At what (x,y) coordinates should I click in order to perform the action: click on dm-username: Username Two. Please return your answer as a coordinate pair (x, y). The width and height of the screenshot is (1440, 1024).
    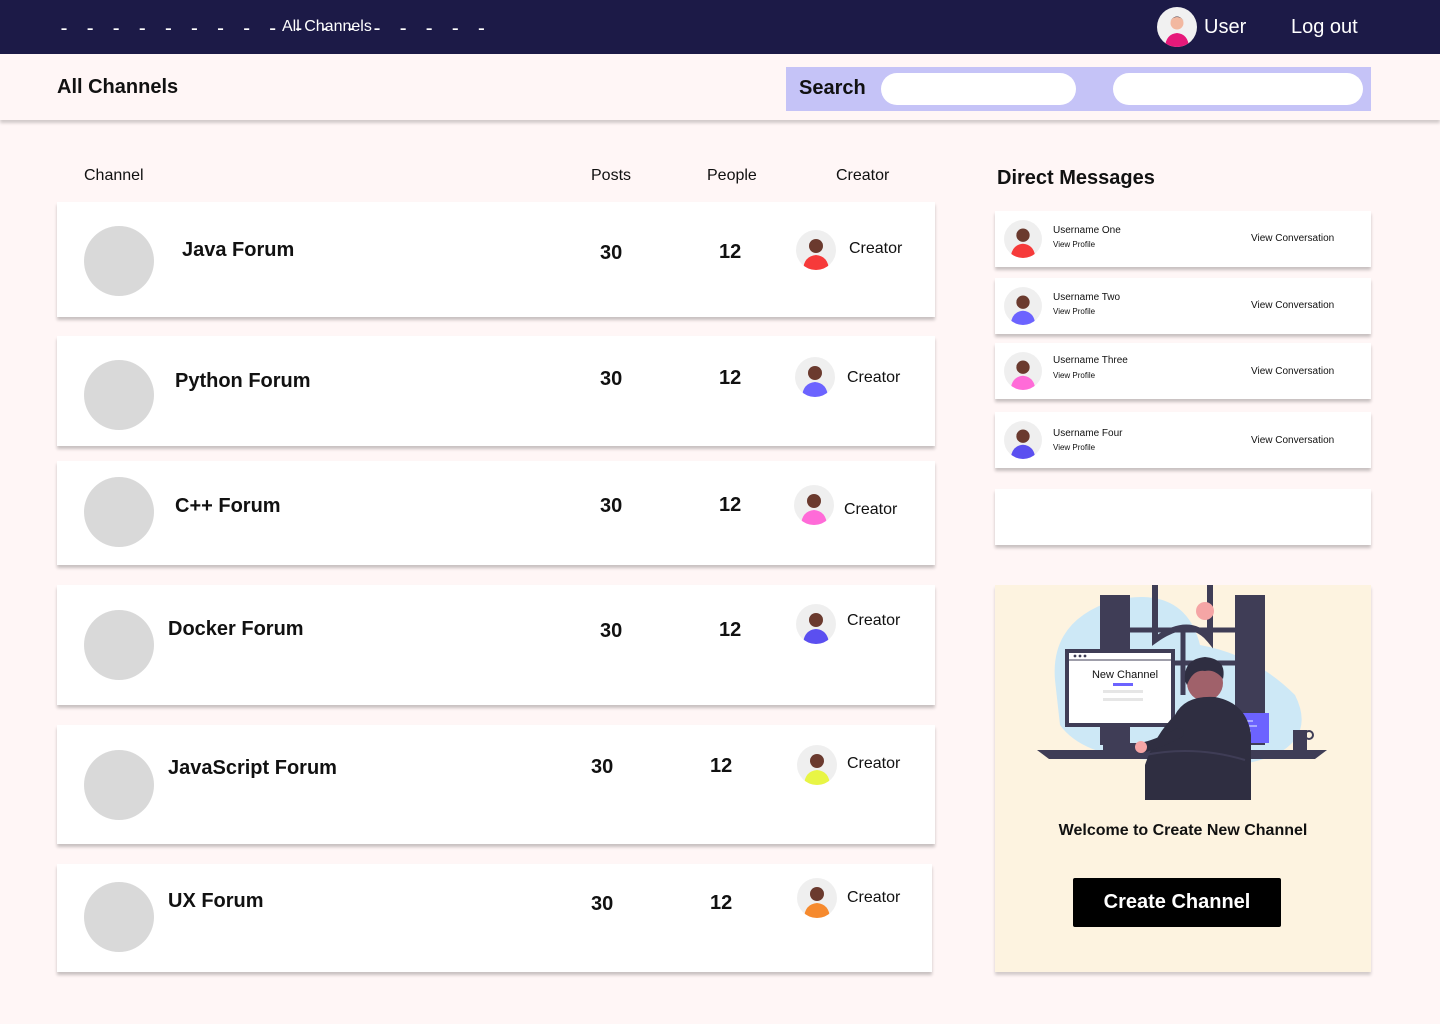
    Looking at the image, I should click on (1087, 297).